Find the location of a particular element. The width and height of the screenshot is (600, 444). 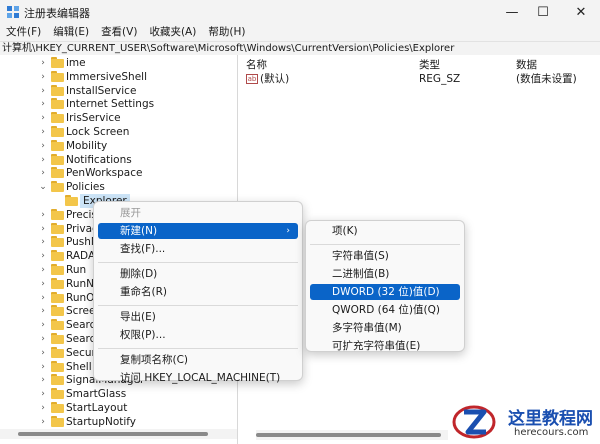

submenu-item-label: DWORD (32 位)值(D) is located at coordinates (386, 292).